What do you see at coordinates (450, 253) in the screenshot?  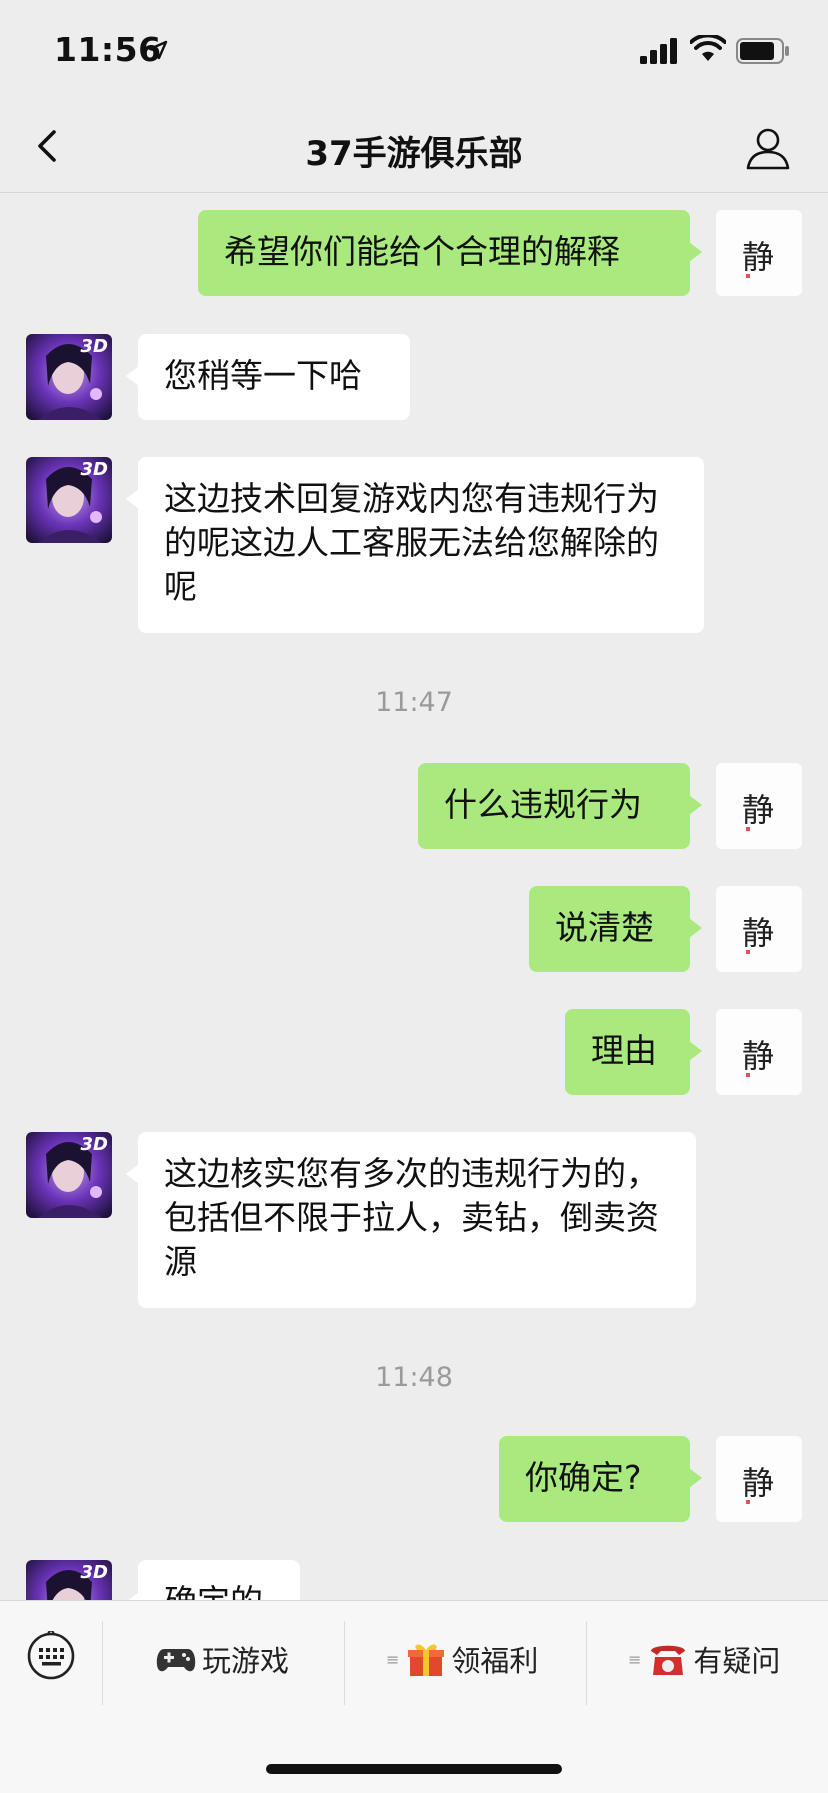 I see `message-bubble: 希望你们能给个合理的解释` at bounding box center [450, 253].